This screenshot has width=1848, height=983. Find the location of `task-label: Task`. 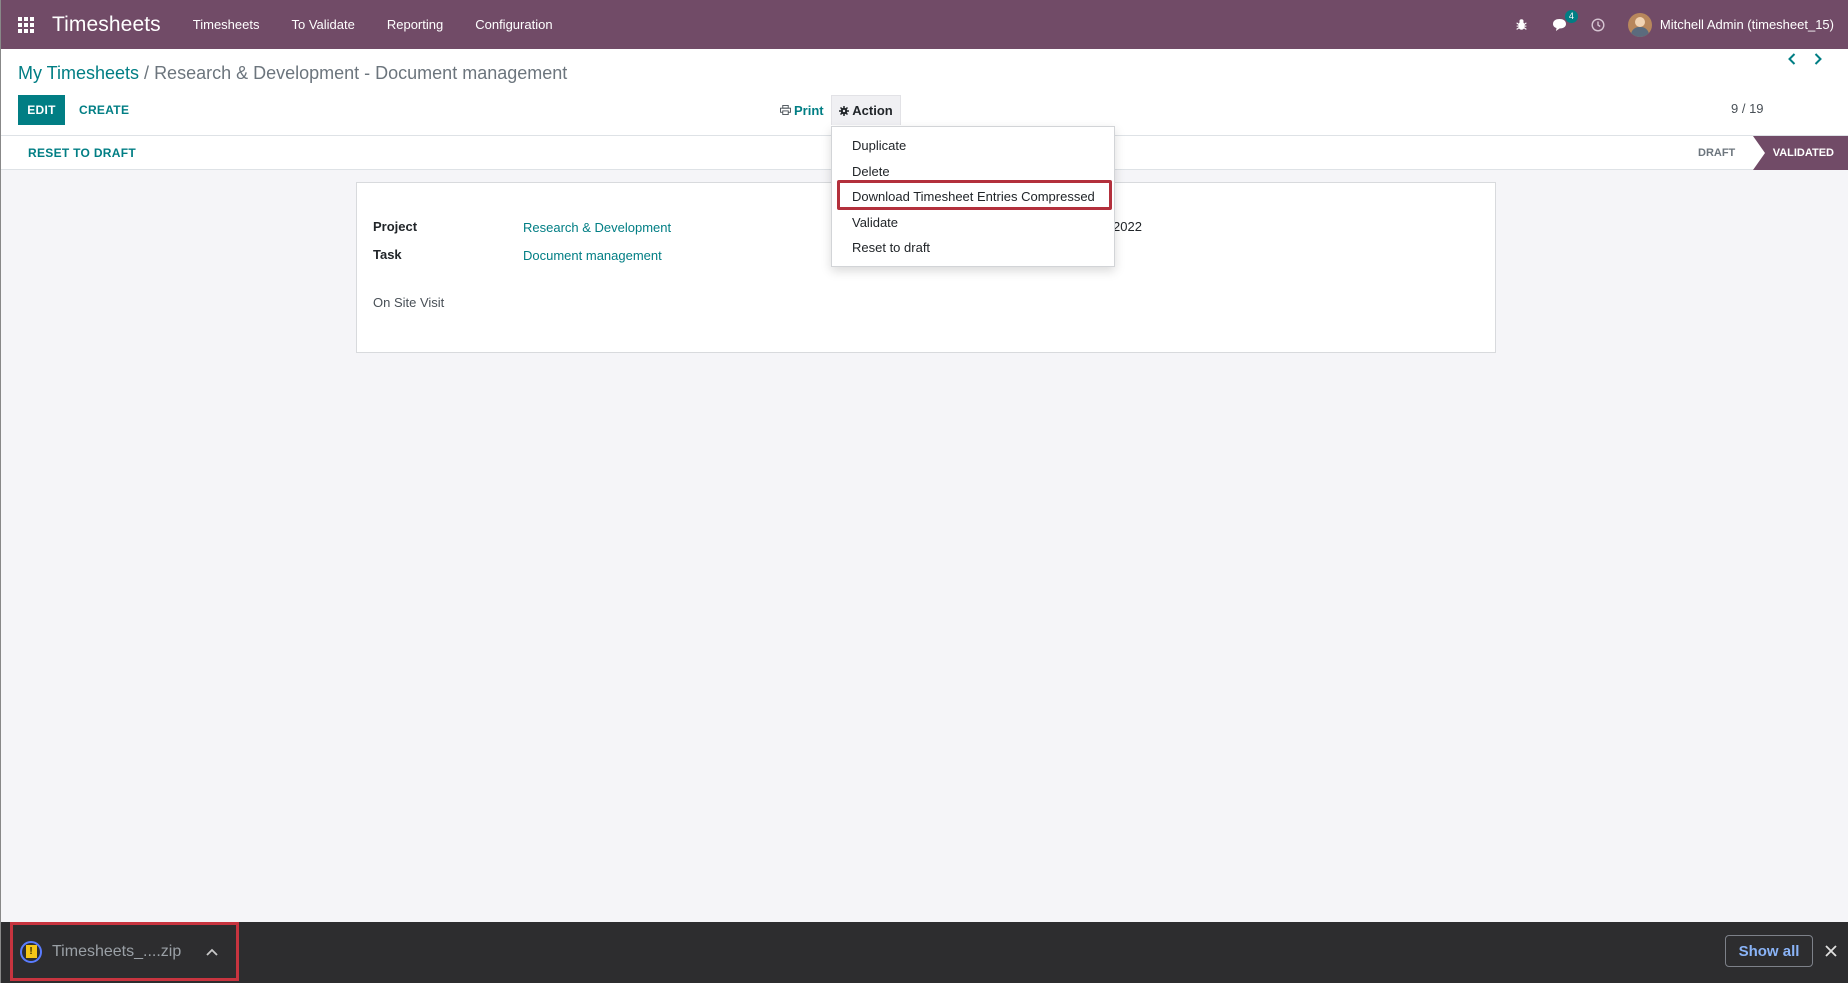

task-label: Task is located at coordinates (387, 254).